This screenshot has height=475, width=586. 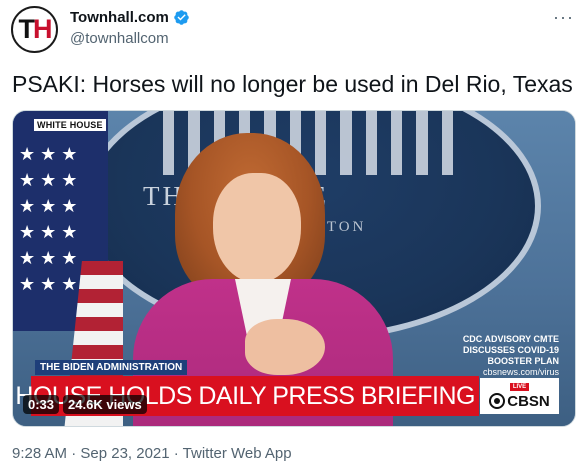 I want to click on side-note-line: BOOSTER PLAN, so click(x=523, y=361).